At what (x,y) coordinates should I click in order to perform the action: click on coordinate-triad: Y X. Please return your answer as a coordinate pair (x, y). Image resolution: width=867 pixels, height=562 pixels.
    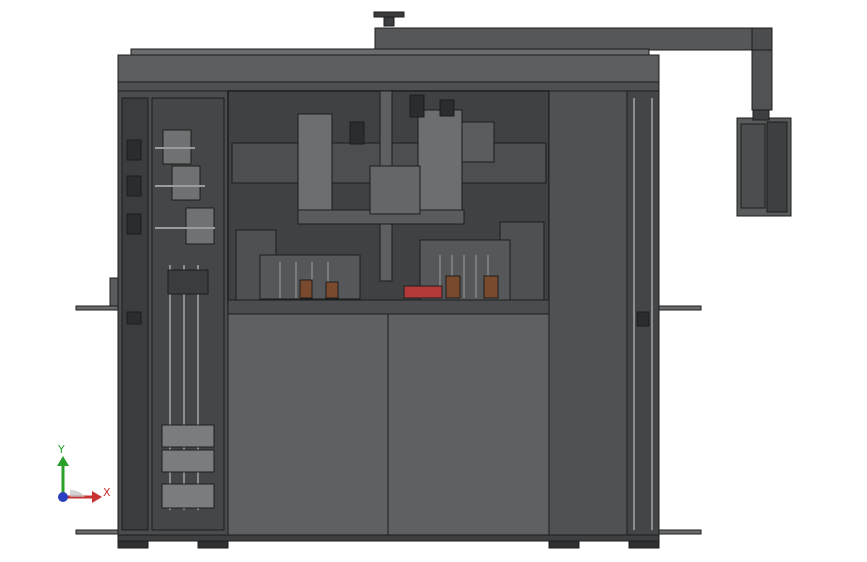
    Looking at the image, I should click on (84, 473).